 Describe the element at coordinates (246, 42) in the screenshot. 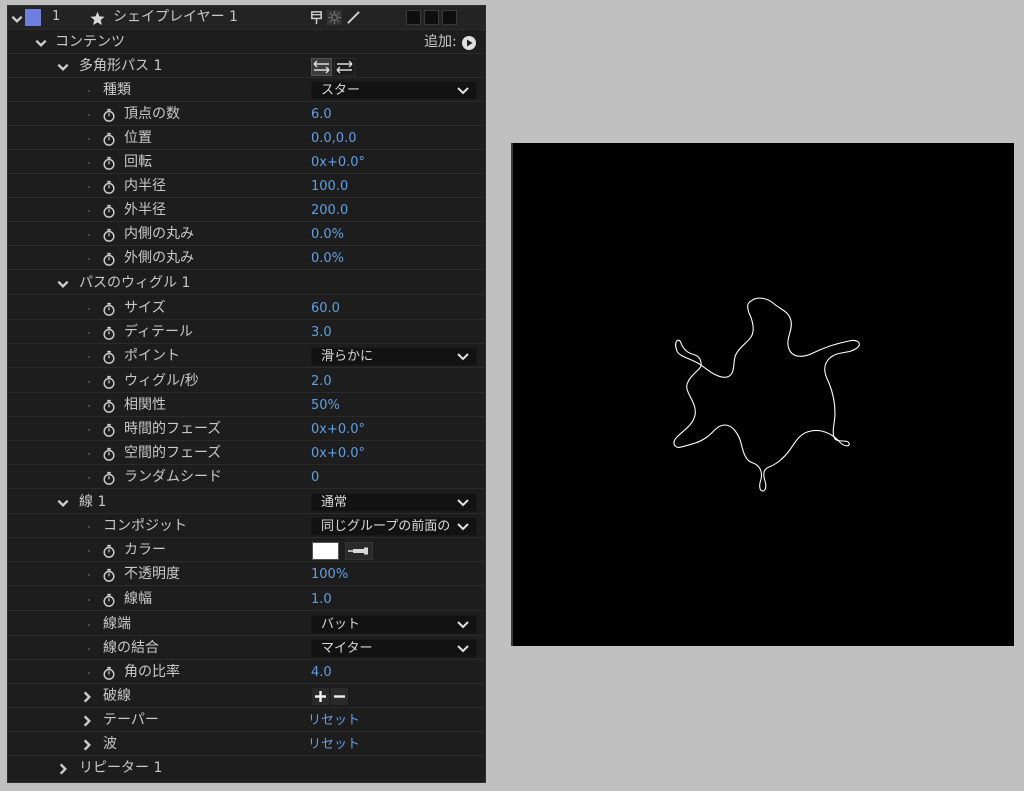

I see `contents-group-row: コンテンツ 追加:` at that location.